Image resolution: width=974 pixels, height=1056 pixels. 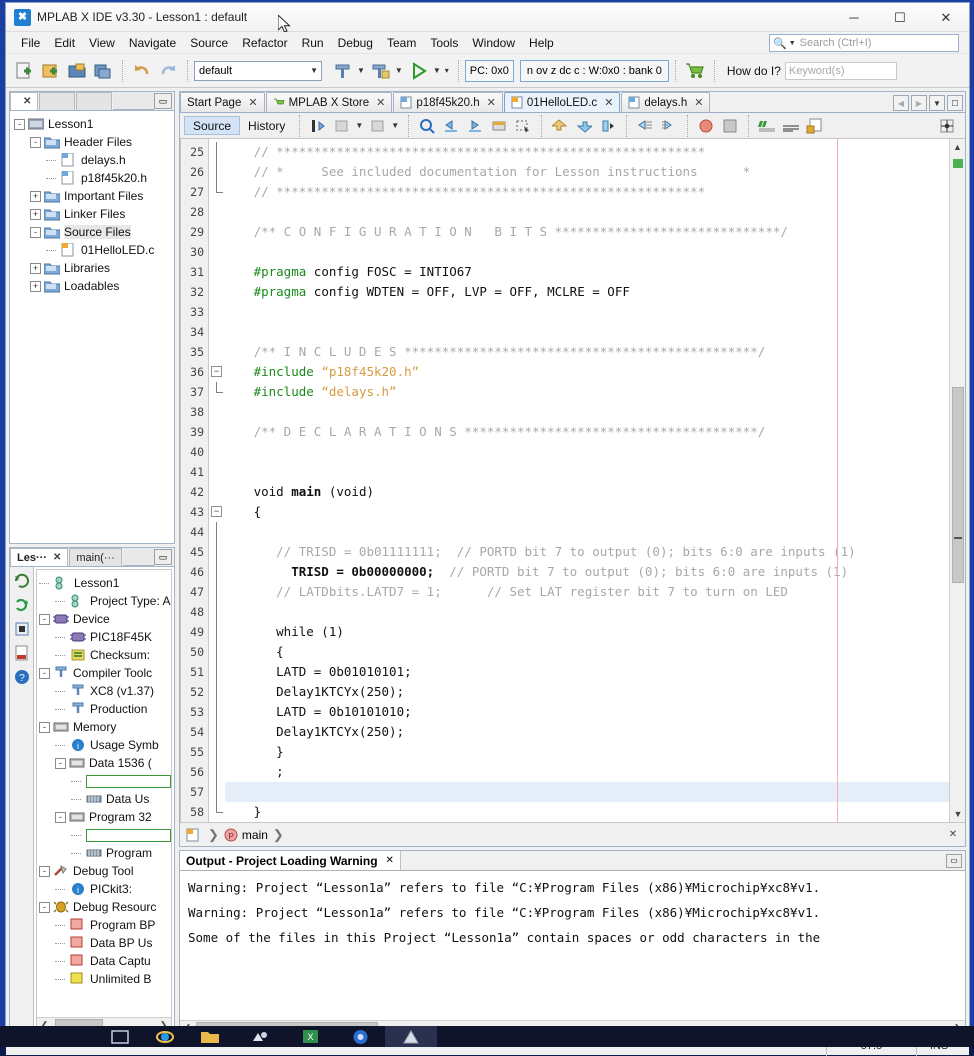 I want to click on minimize-dashboard-button: ▭, so click(x=163, y=557).